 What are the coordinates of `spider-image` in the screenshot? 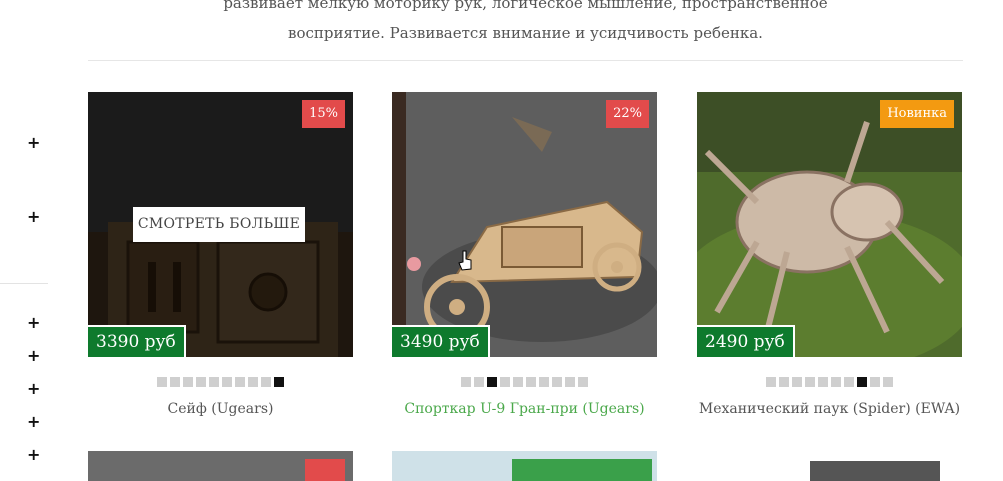 It's located at (829, 224).